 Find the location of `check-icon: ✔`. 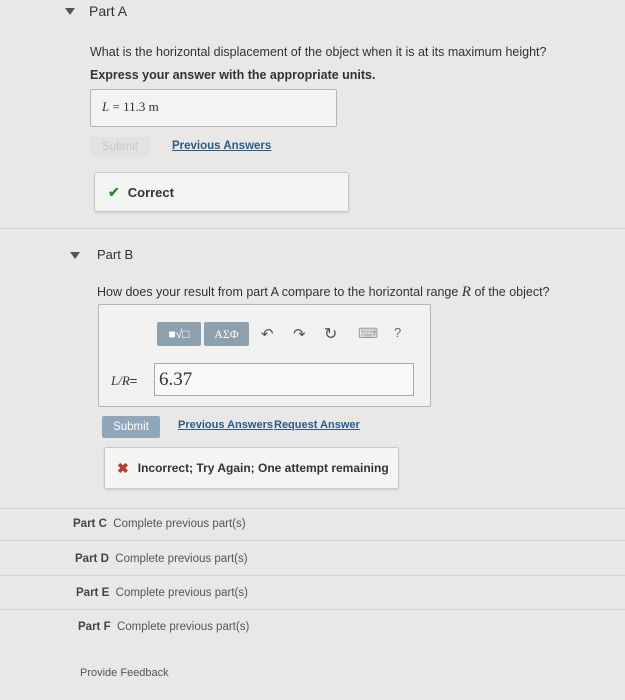

check-icon: ✔ is located at coordinates (114, 191).